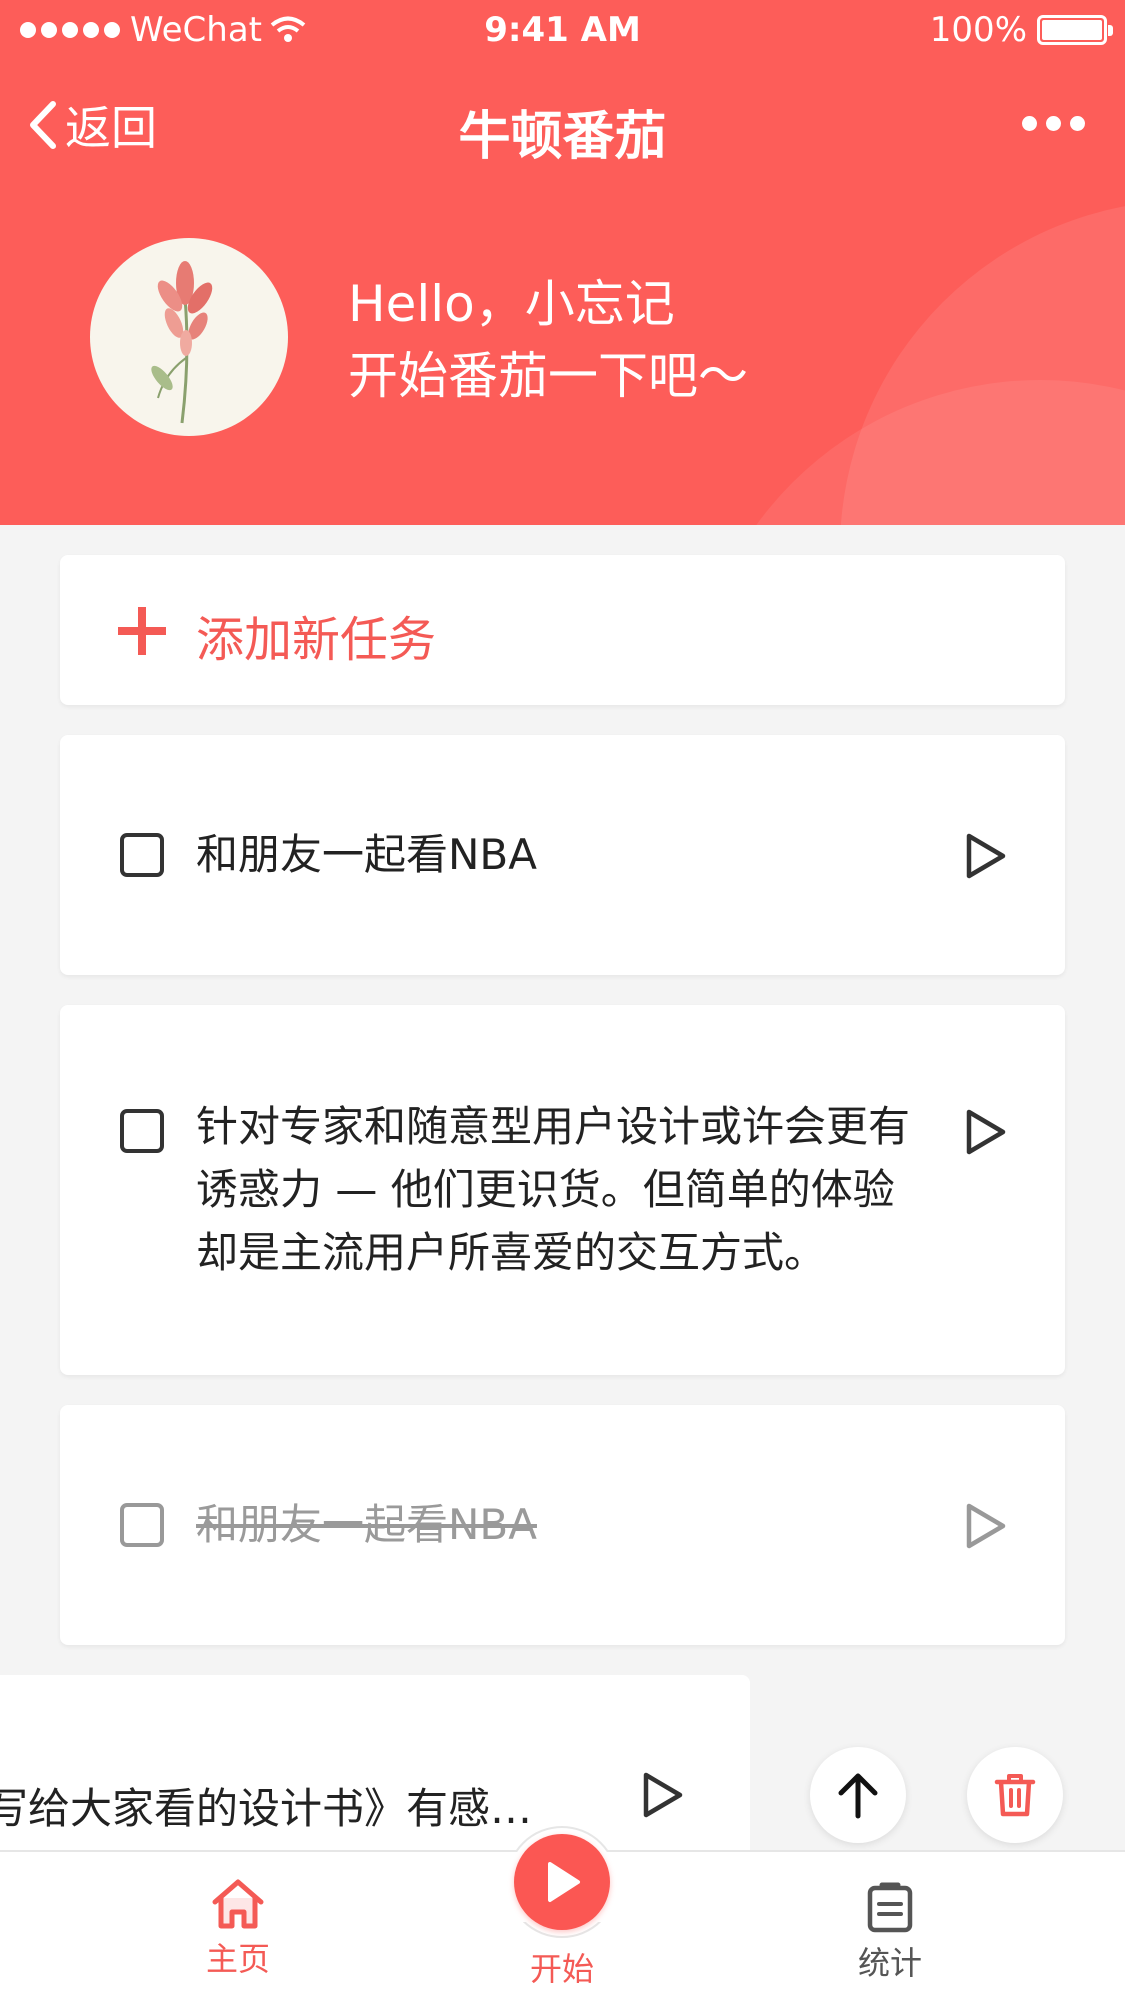 The width and height of the screenshot is (1125, 2001). Describe the element at coordinates (316, 640) in the screenshot. I see `add-task-label: 添加新任务` at that location.